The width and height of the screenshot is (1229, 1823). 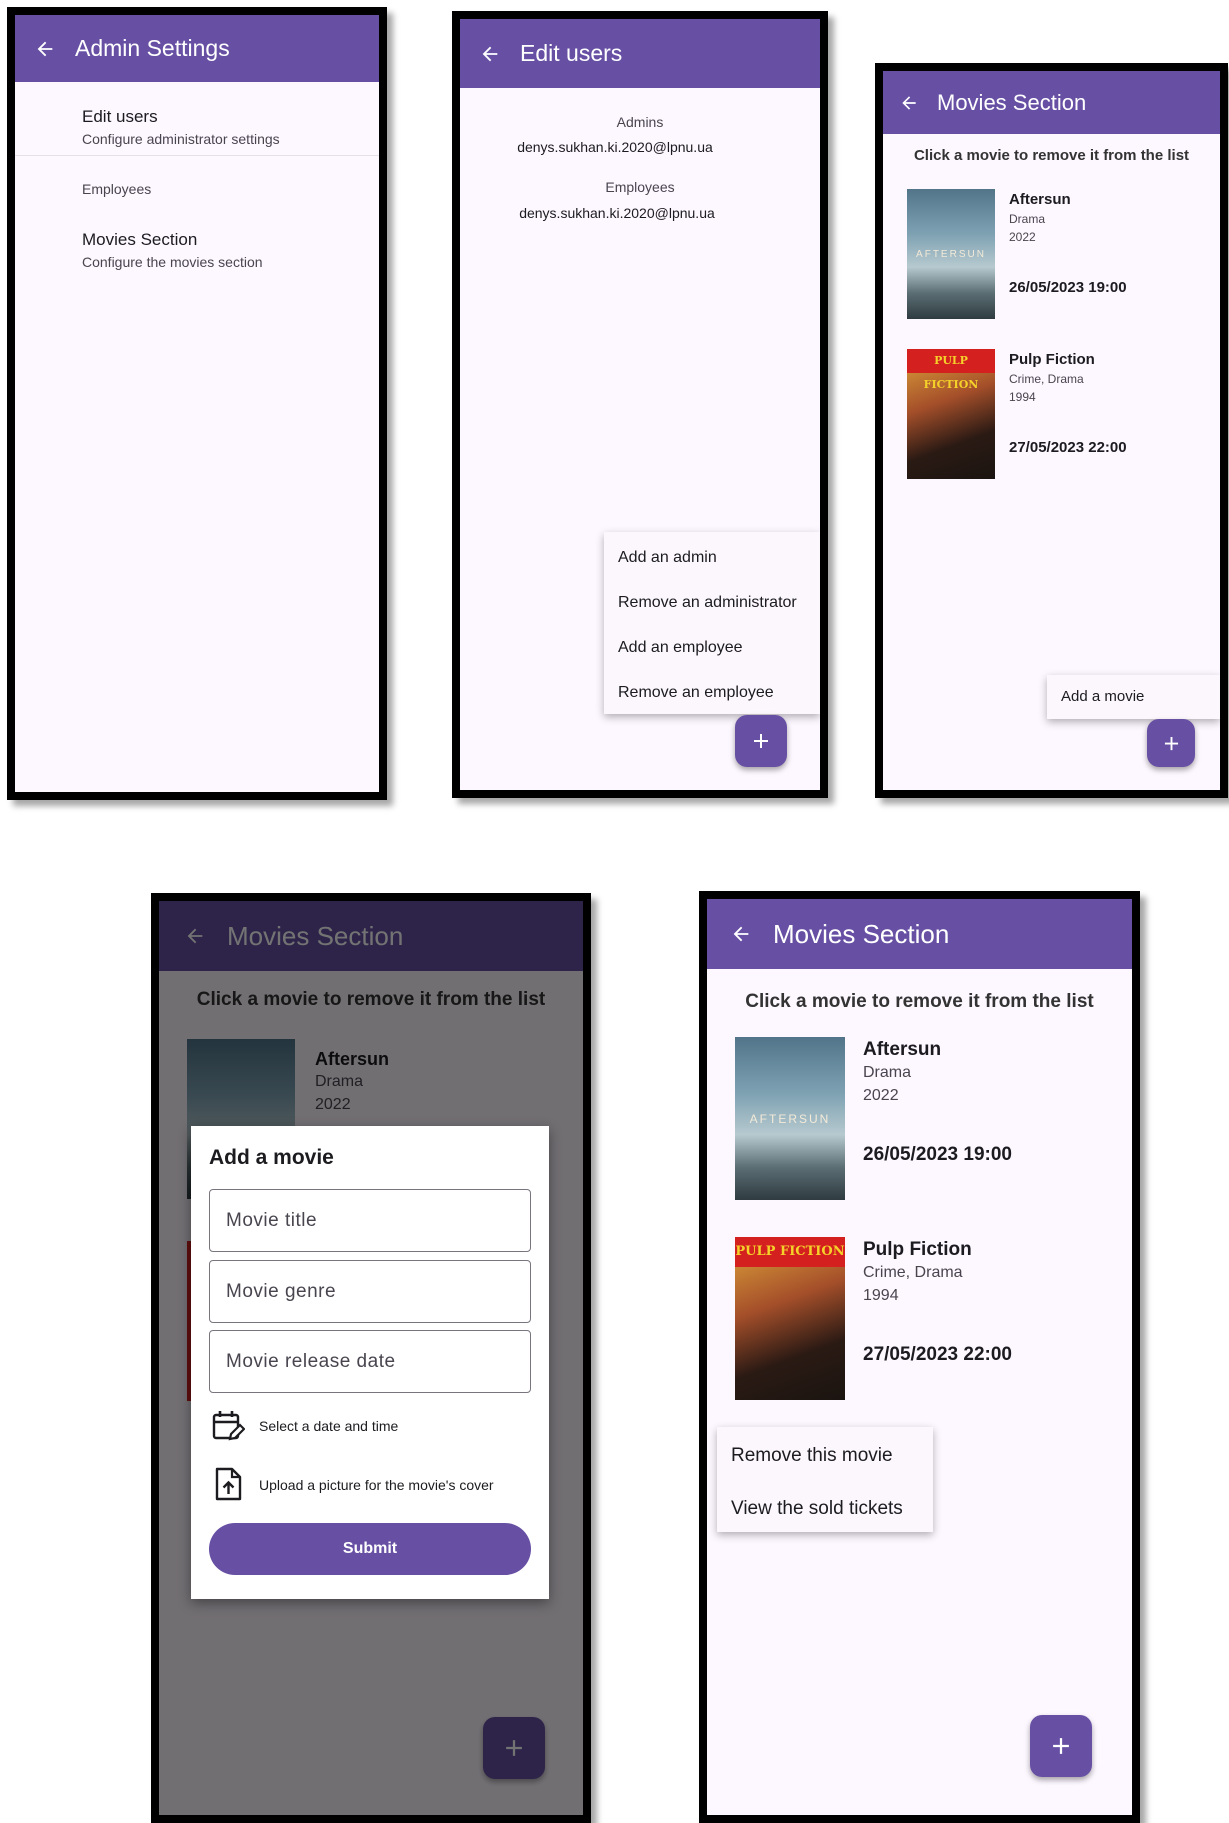 I want to click on divider, so click(x=197, y=155).